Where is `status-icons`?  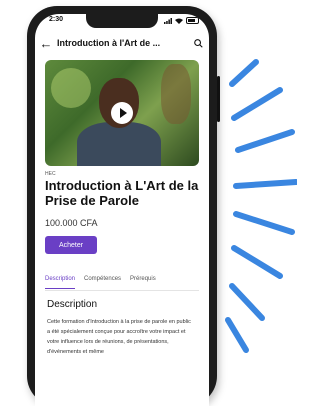 status-icons is located at coordinates (181, 20).